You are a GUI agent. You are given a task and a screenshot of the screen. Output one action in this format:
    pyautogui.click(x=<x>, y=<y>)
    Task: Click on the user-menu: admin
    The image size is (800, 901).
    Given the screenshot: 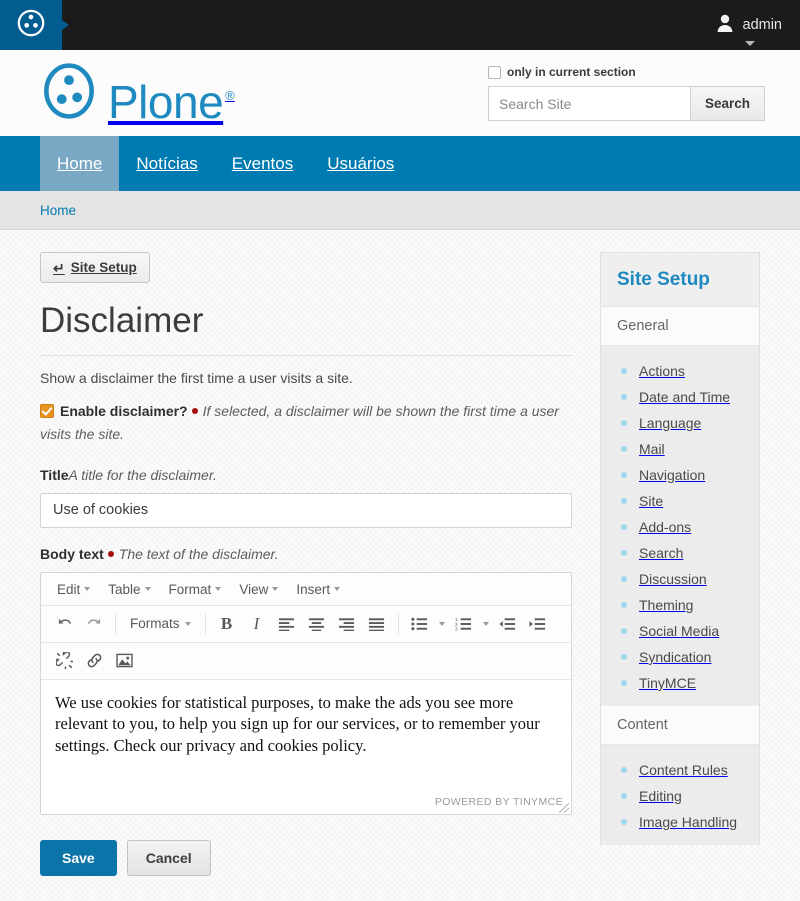 What is the action you would take?
    pyautogui.click(x=751, y=25)
    